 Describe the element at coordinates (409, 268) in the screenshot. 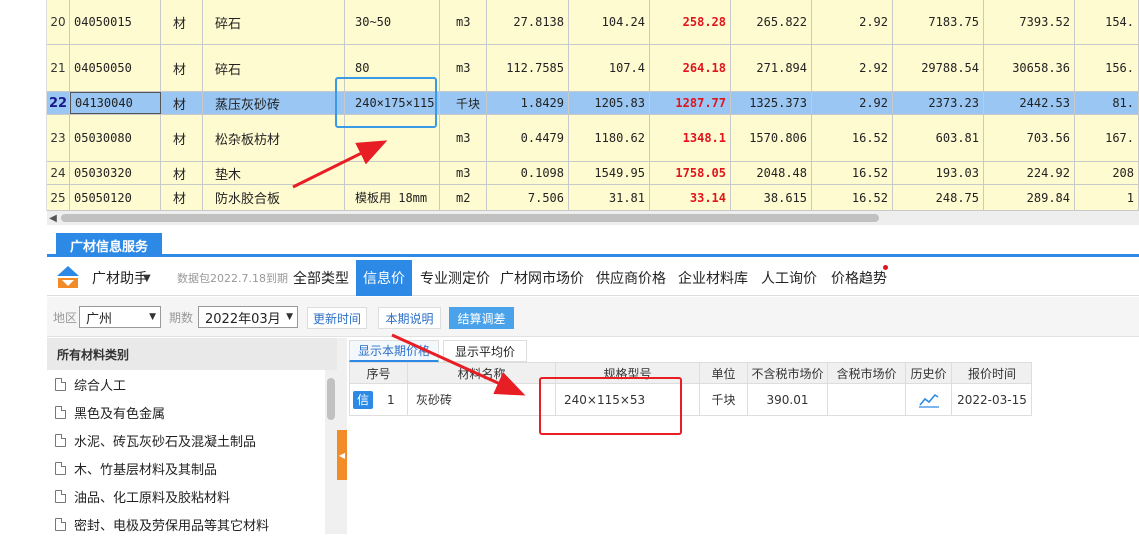

I see `annotation-arrows` at that location.